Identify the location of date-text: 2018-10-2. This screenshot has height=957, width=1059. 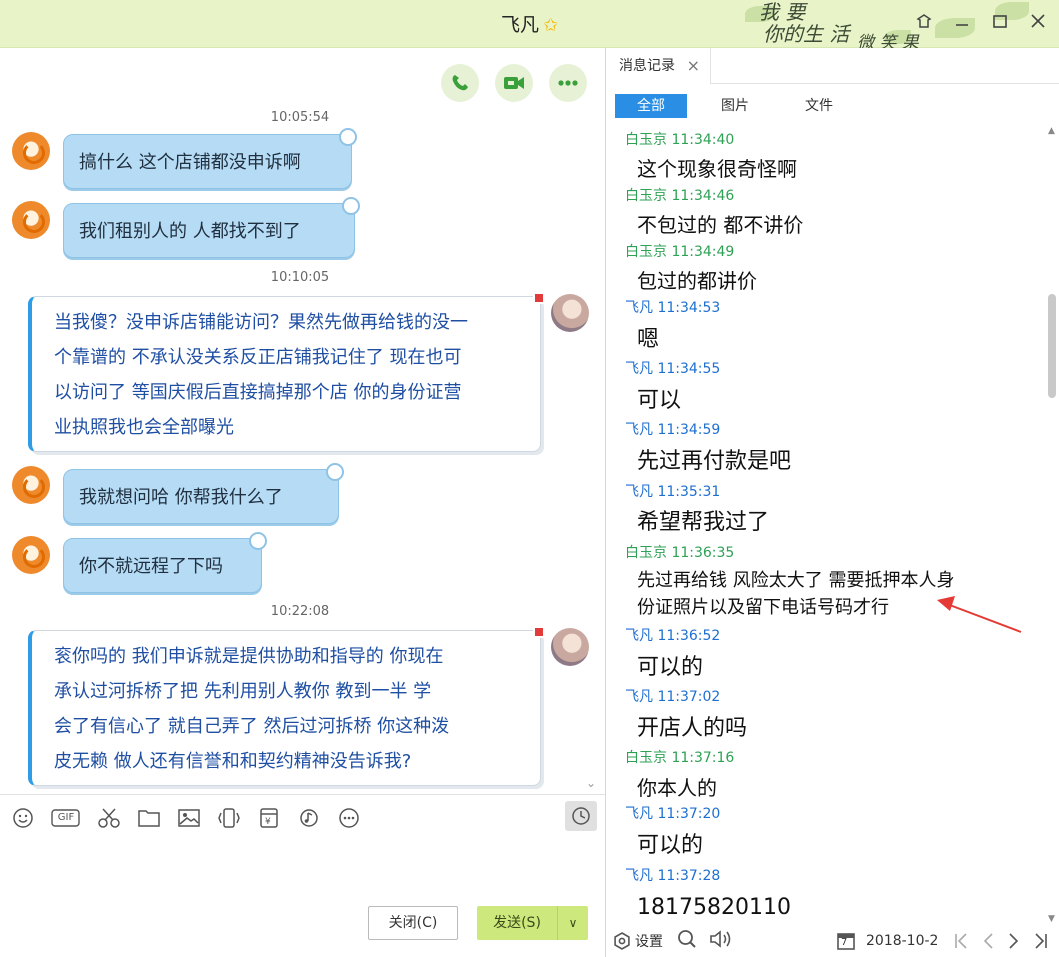
(902, 940).